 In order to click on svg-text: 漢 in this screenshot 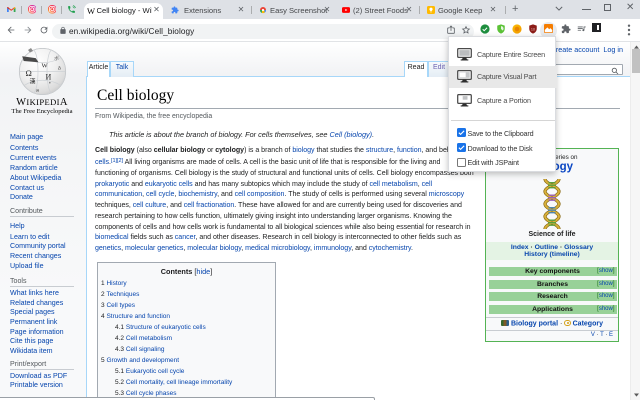, I will do `click(33, 82)`.